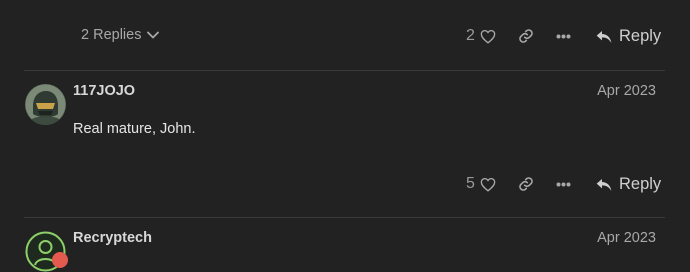 Image resolution: width=690 pixels, height=272 pixels. What do you see at coordinates (104, 91) in the screenshot?
I see `post-username: 117JOJO` at bounding box center [104, 91].